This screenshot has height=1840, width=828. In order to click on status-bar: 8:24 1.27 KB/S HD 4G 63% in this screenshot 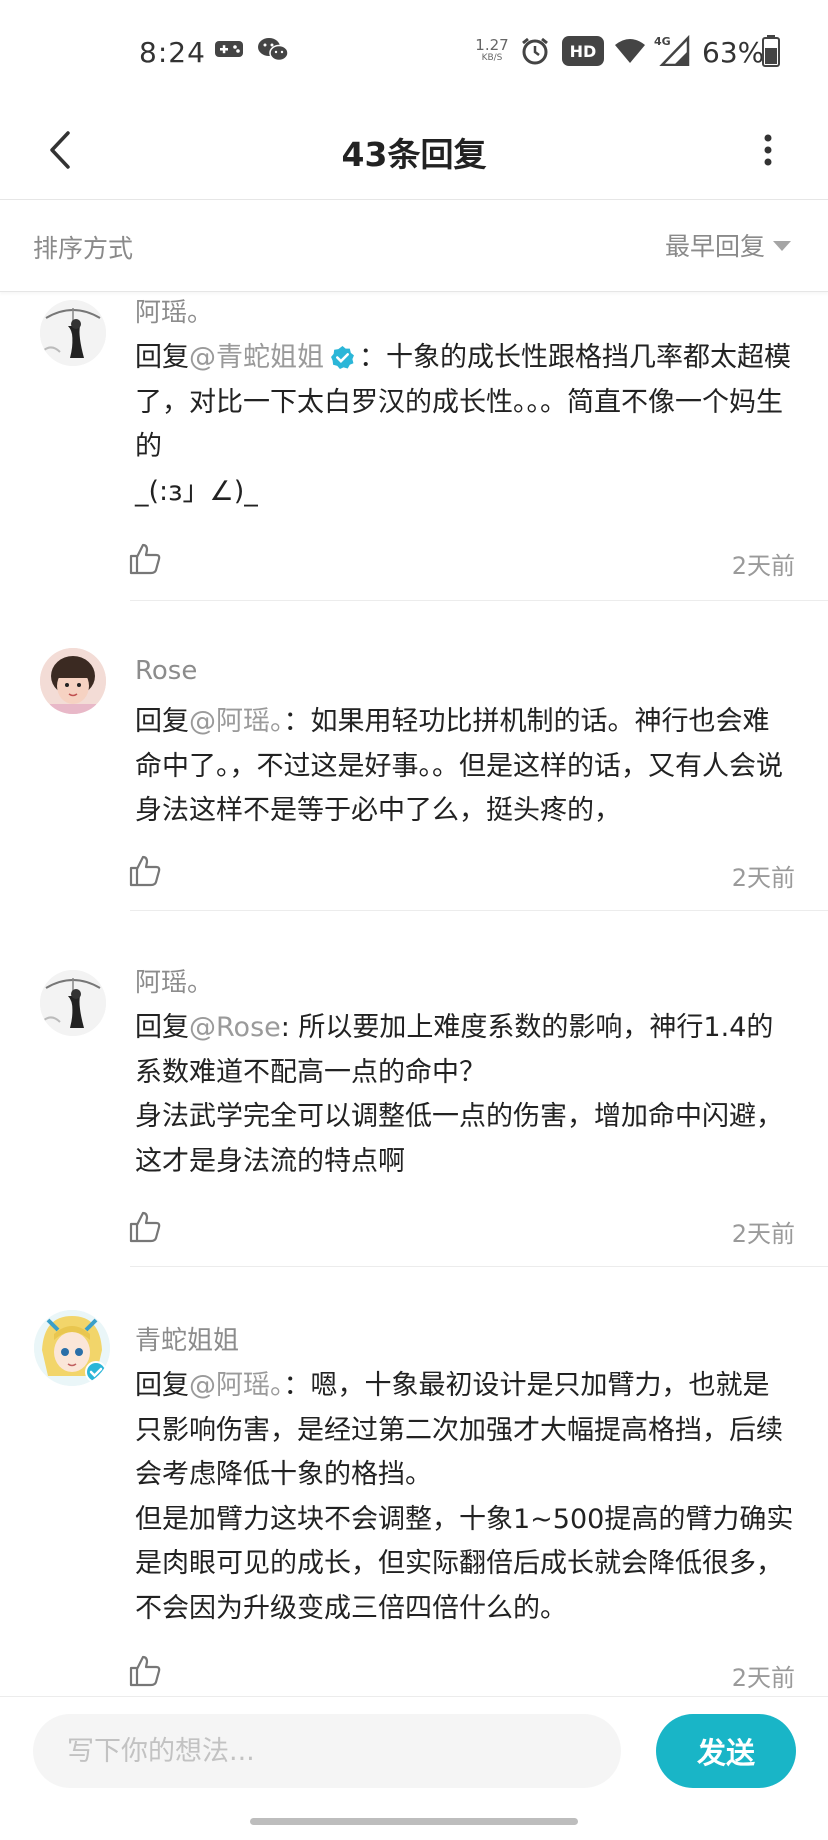, I will do `click(414, 53)`.